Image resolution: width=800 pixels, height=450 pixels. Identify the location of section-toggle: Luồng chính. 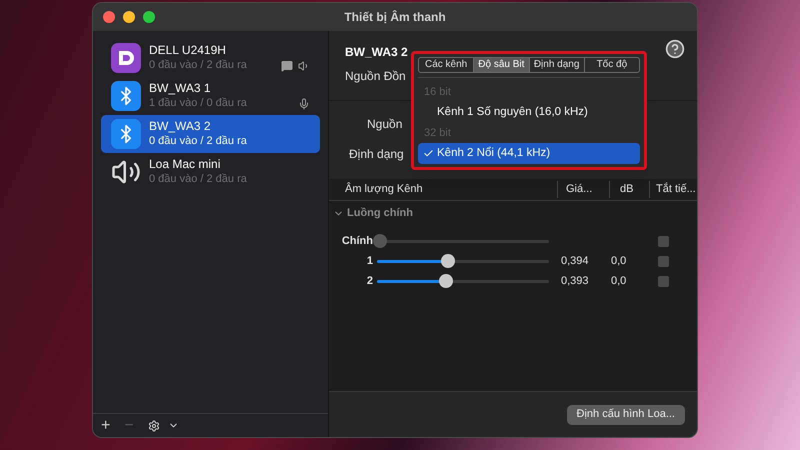
(513, 213).